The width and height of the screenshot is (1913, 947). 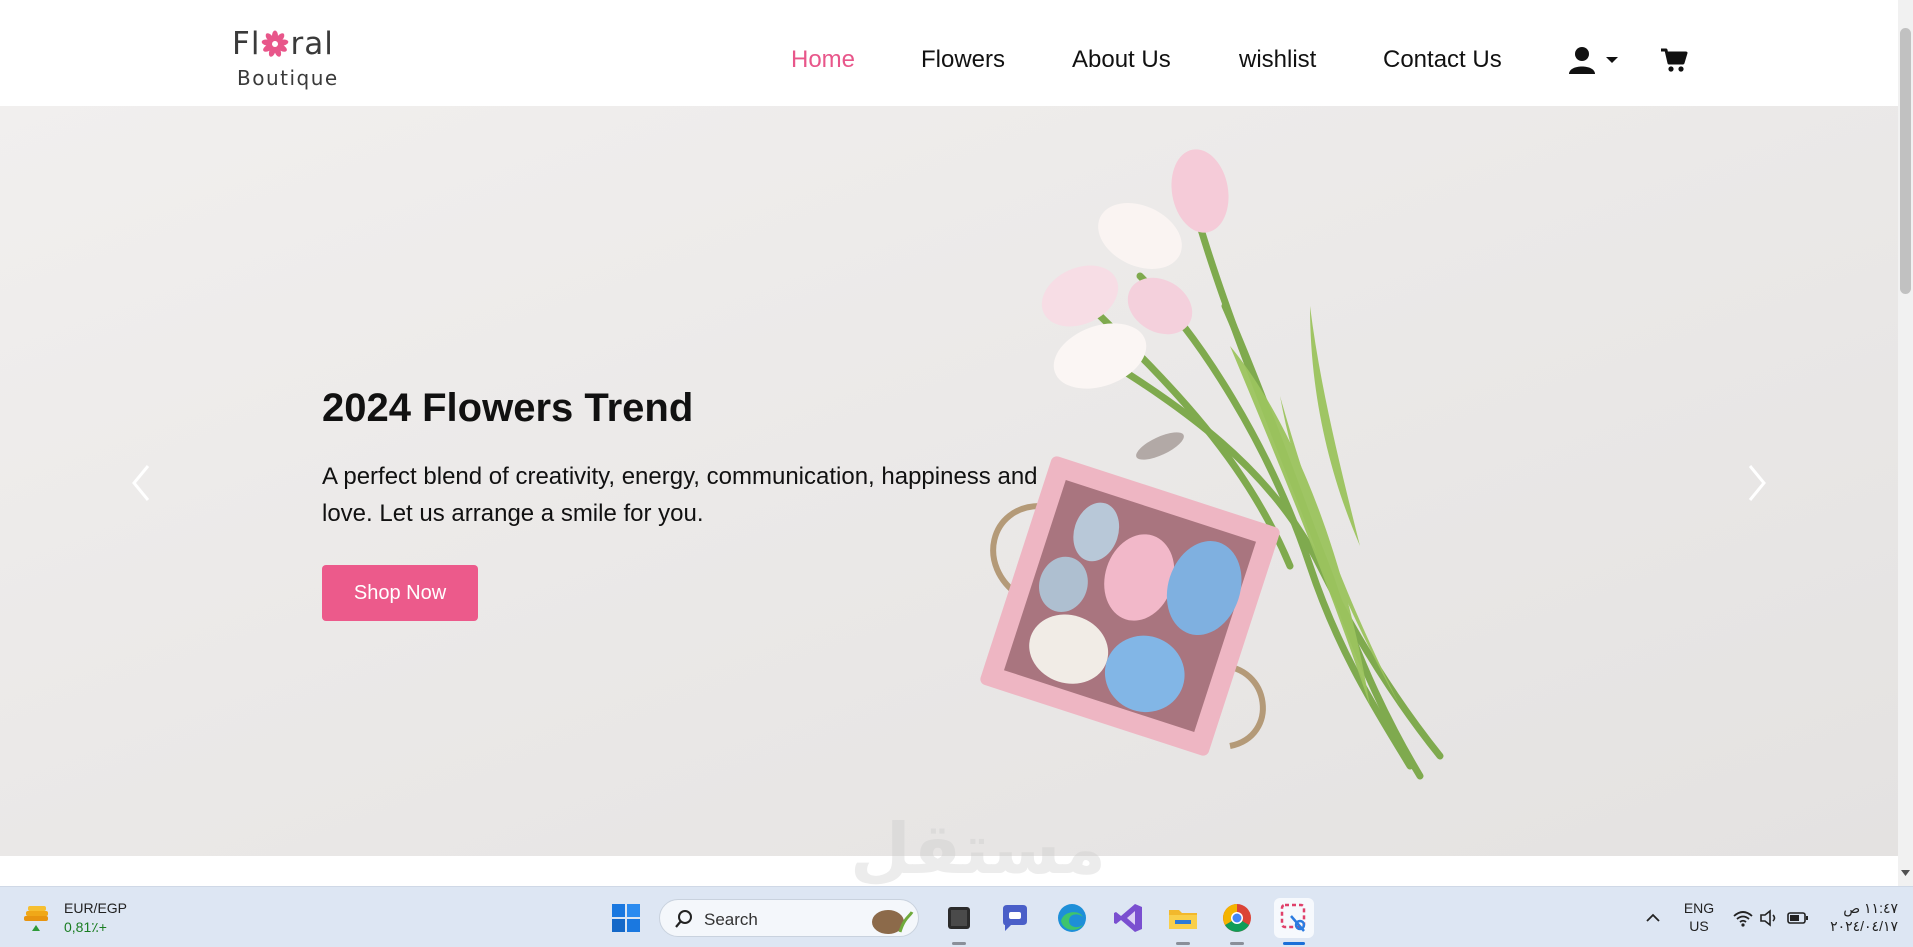 I want to click on nav-contact-us: Contact Us, so click(x=1442, y=60).